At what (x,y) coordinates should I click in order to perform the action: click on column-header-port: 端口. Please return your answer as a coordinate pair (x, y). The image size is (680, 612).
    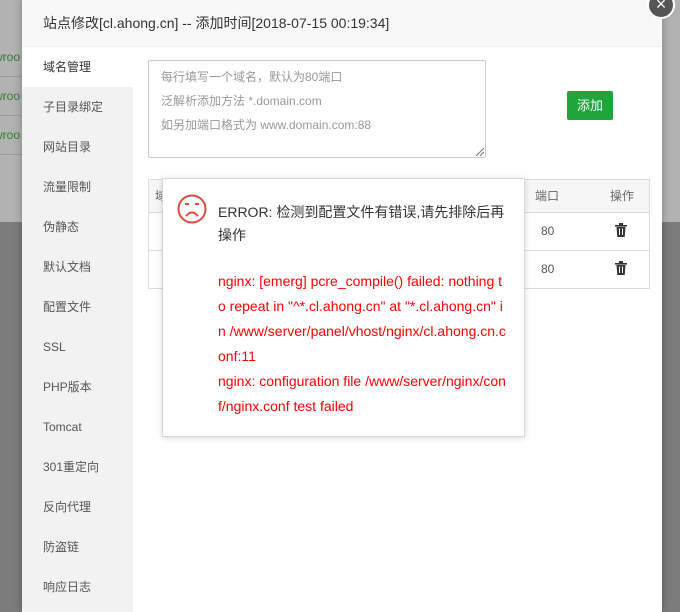
    Looking at the image, I should click on (547, 196).